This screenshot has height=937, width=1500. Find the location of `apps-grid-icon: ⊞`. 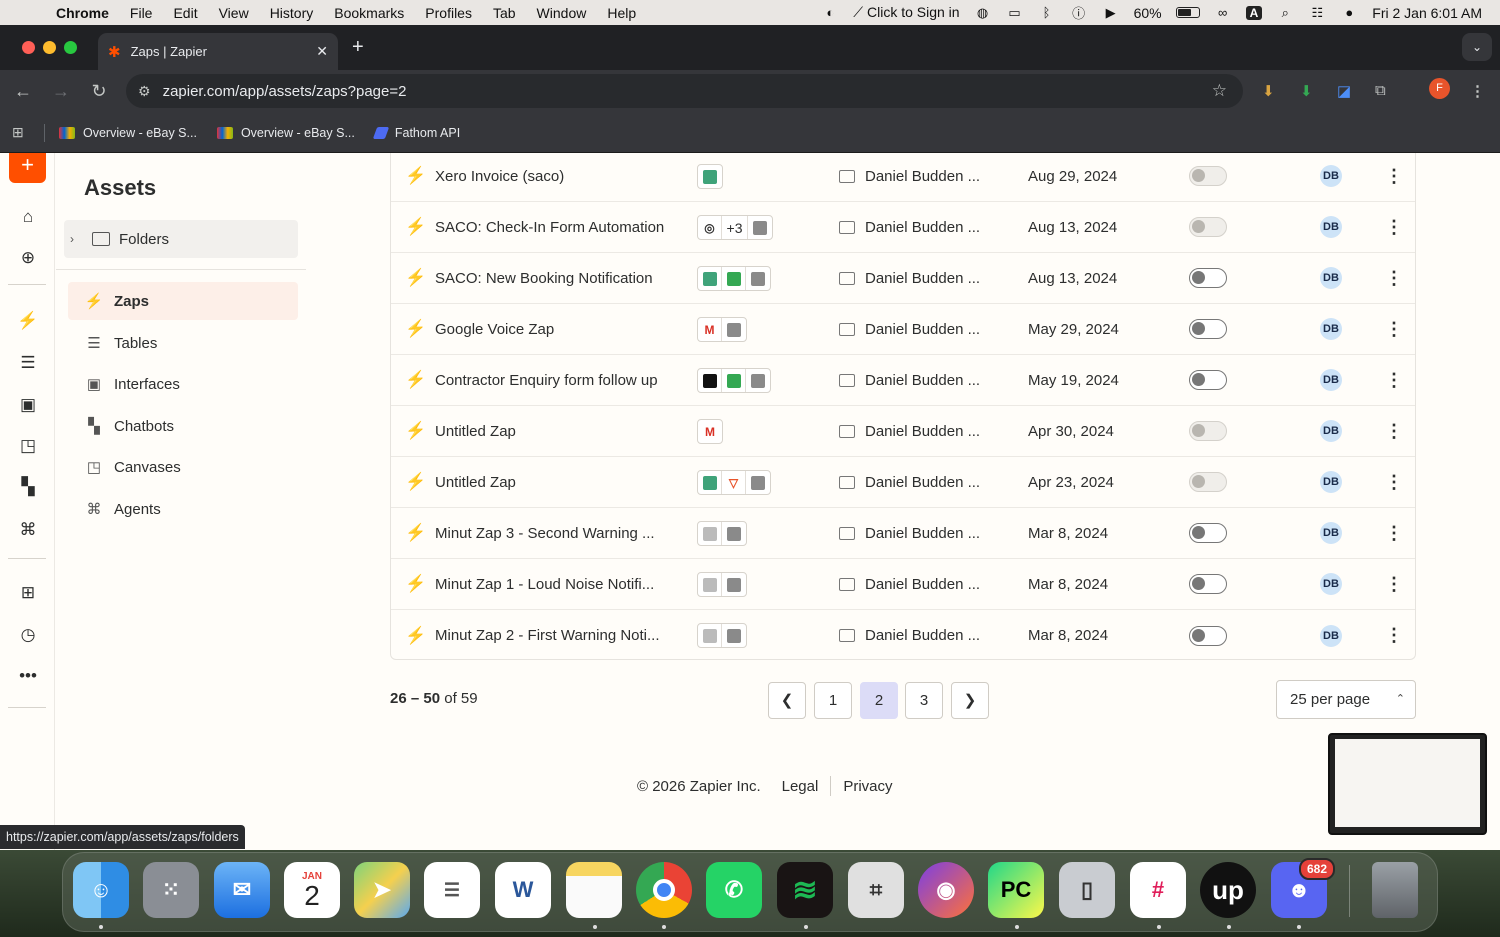

apps-grid-icon: ⊞ is located at coordinates (21, 132).